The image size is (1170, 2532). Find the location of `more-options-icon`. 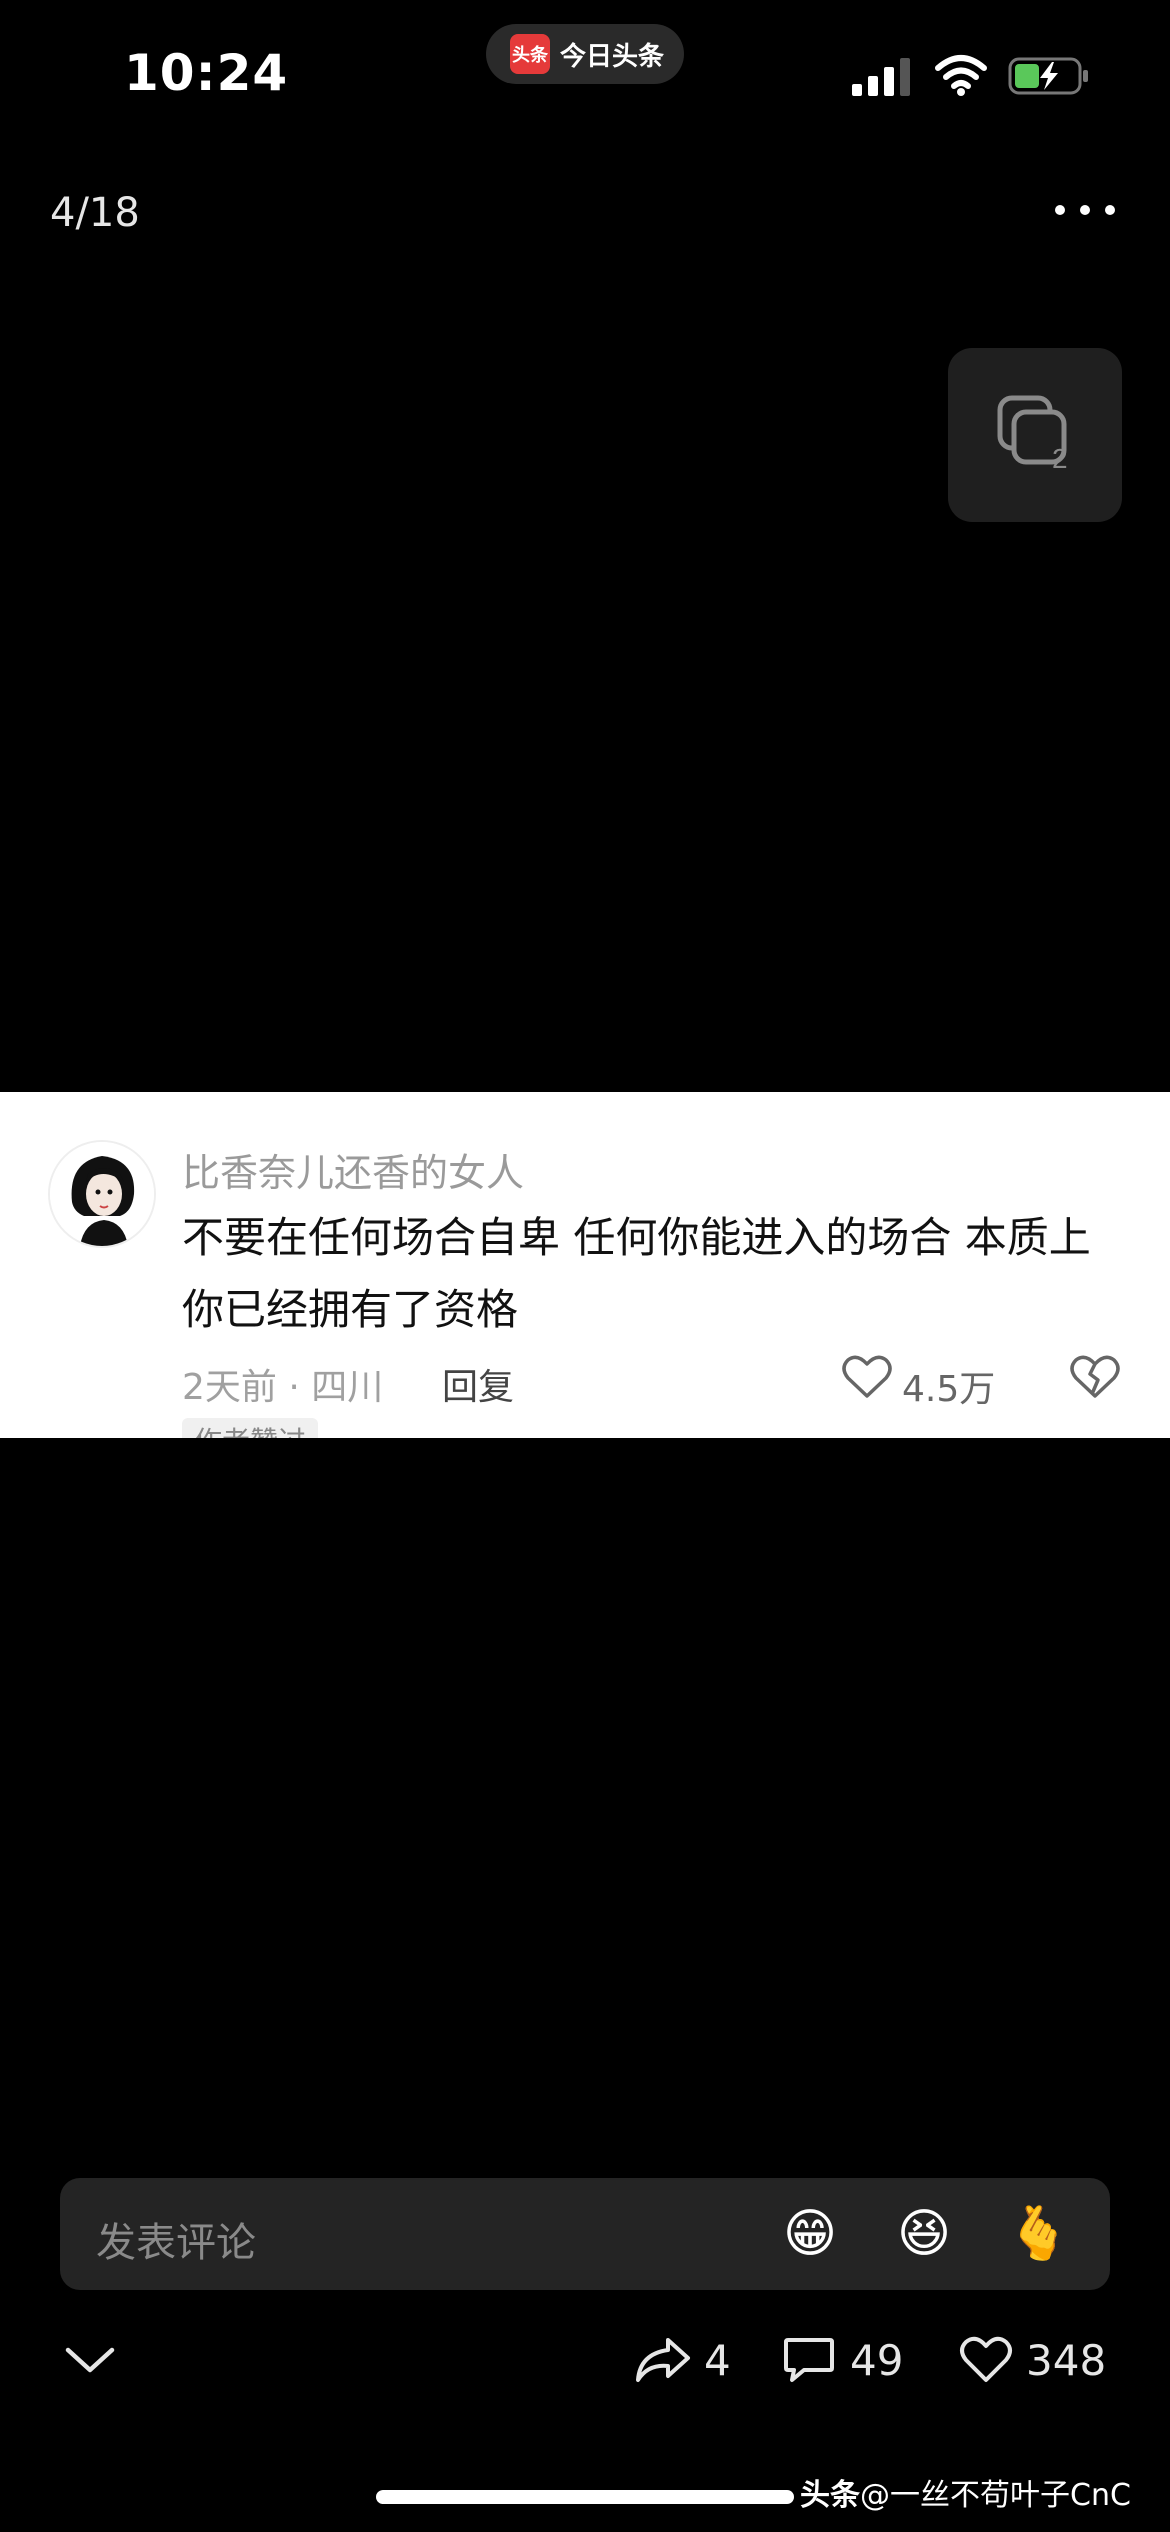

more-options-icon is located at coordinates (1085, 210).